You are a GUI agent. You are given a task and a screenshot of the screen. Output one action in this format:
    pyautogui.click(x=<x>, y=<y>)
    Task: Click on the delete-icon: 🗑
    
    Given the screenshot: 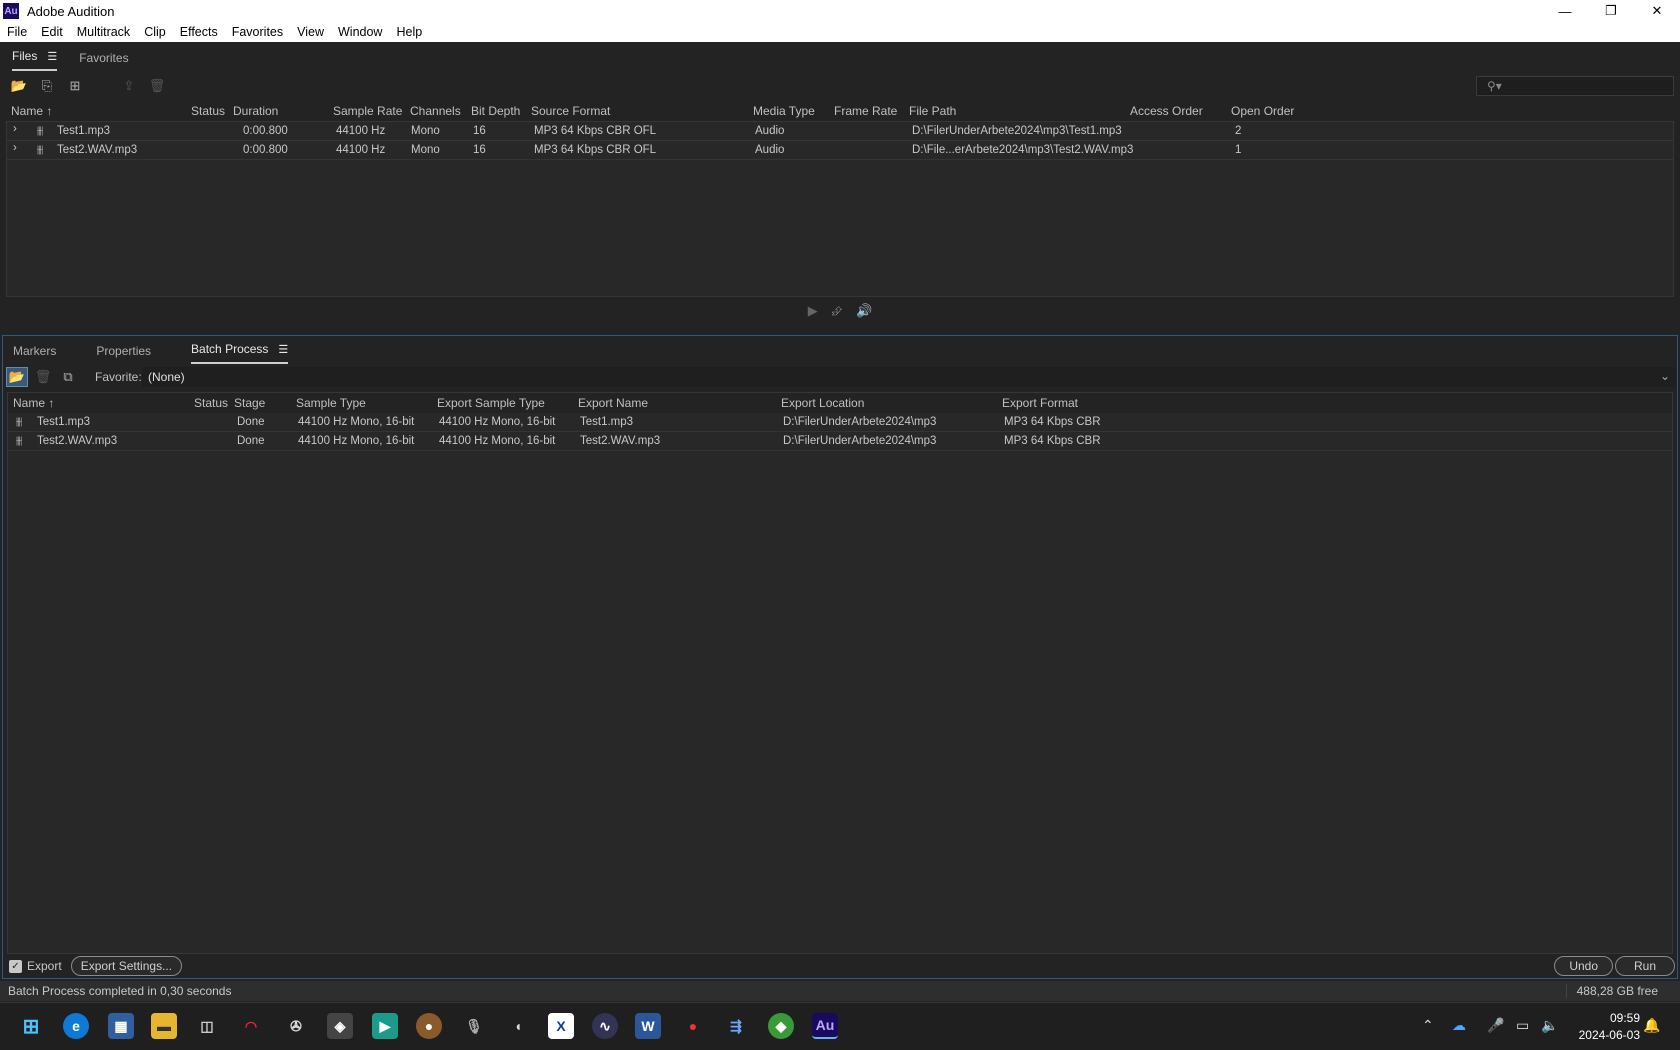 What is the action you would take?
    pyautogui.click(x=157, y=86)
    